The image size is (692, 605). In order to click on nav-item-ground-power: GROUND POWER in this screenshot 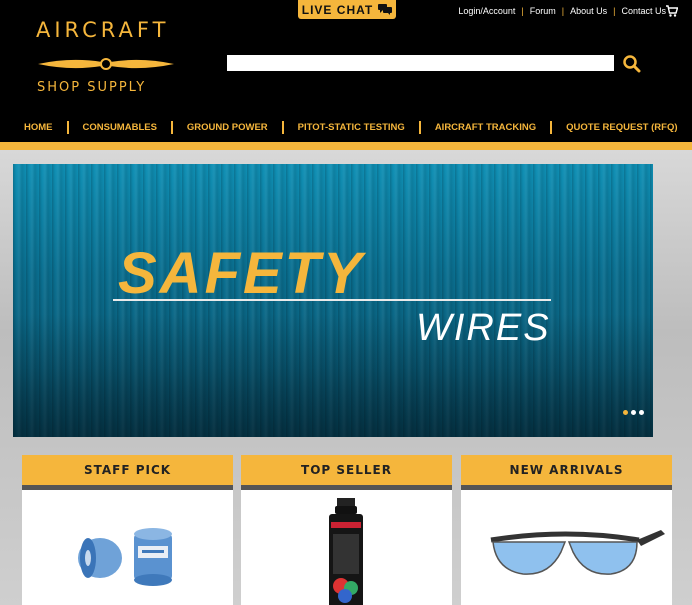, I will do `click(227, 127)`.